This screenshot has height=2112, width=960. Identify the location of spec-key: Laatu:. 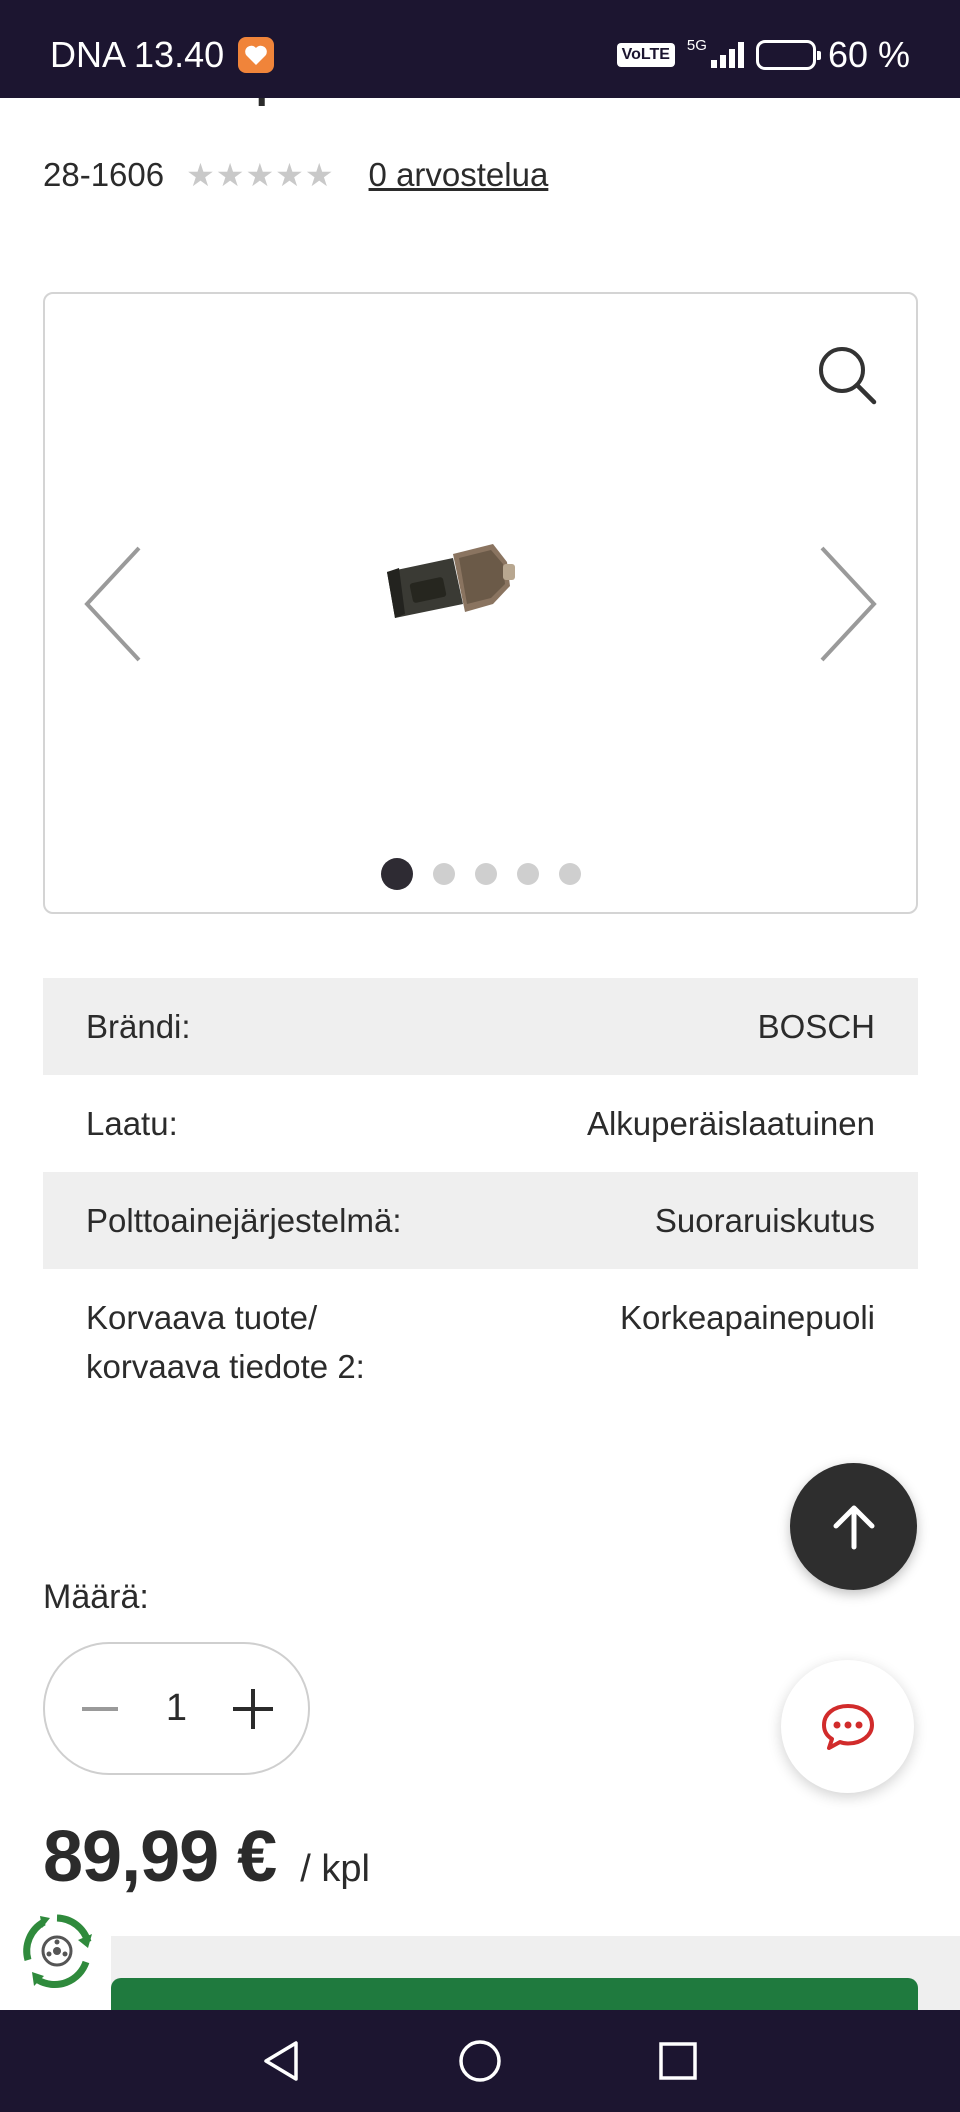
(132, 1123).